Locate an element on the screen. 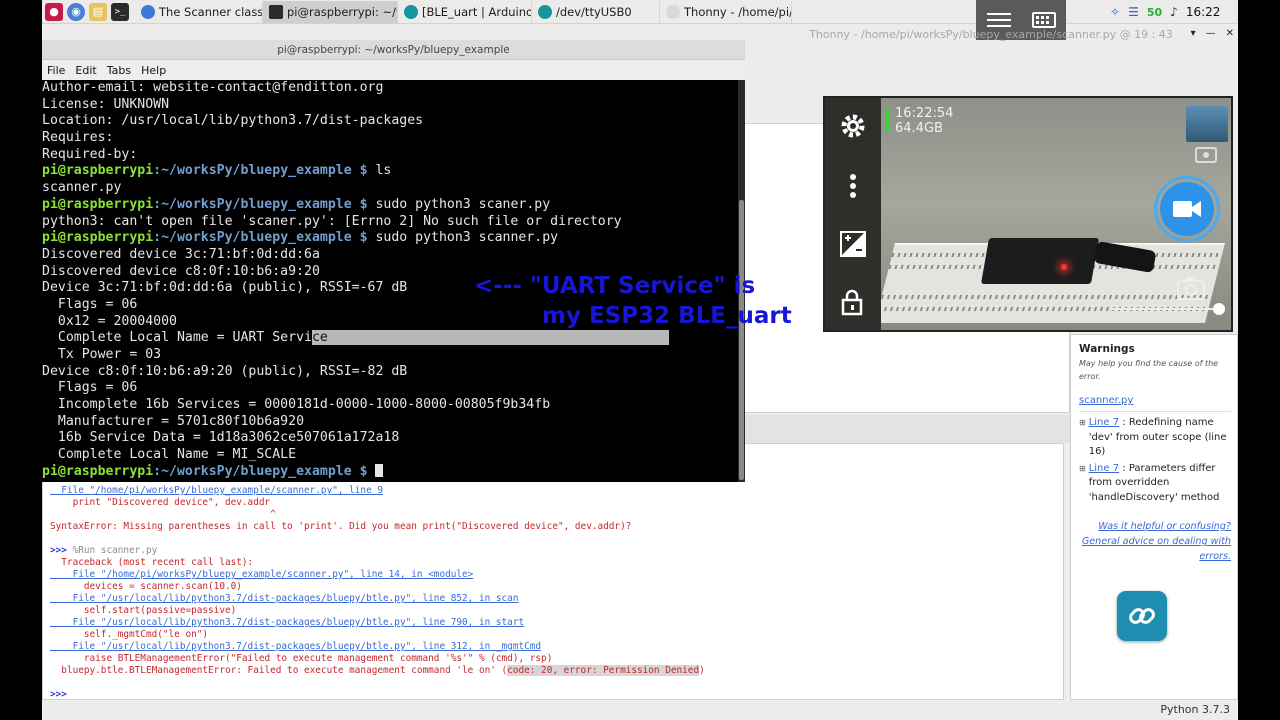 This screenshot has height=720, width=1280. divider is located at coordinates (1155, 411).